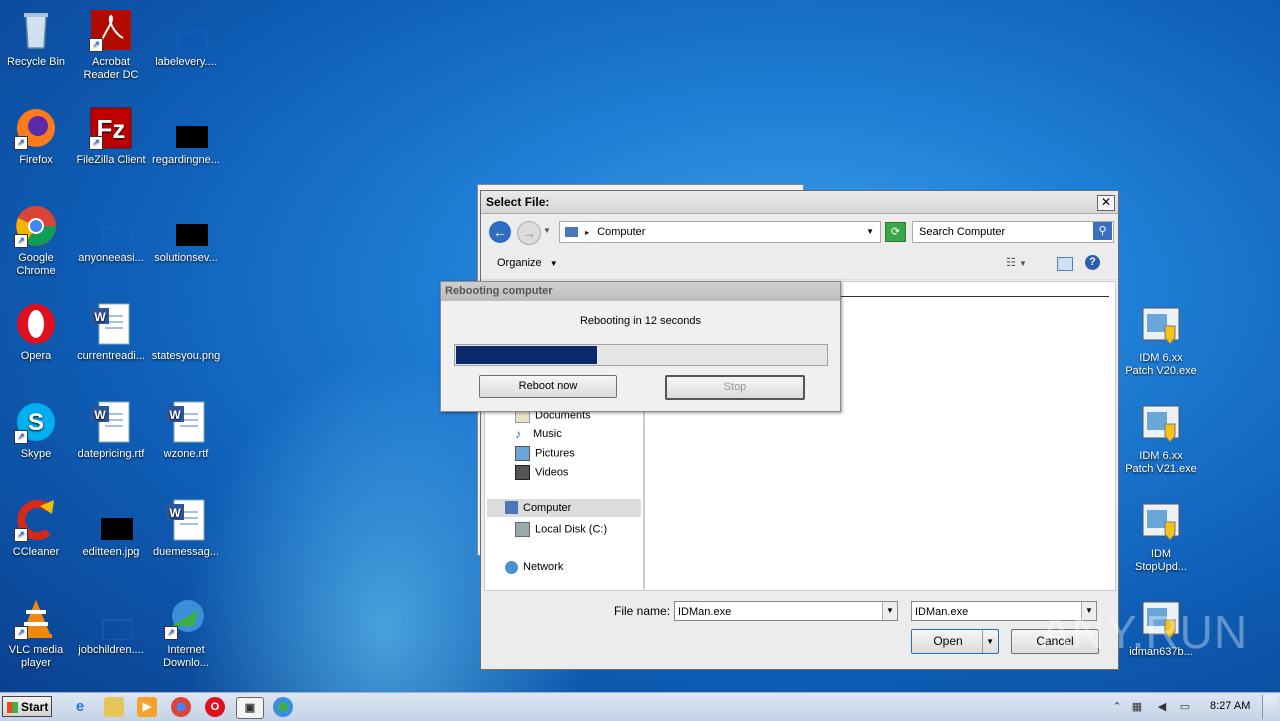 The width and height of the screenshot is (1280, 721). I want to click on reboot-progress-bar, so click(641, 355).